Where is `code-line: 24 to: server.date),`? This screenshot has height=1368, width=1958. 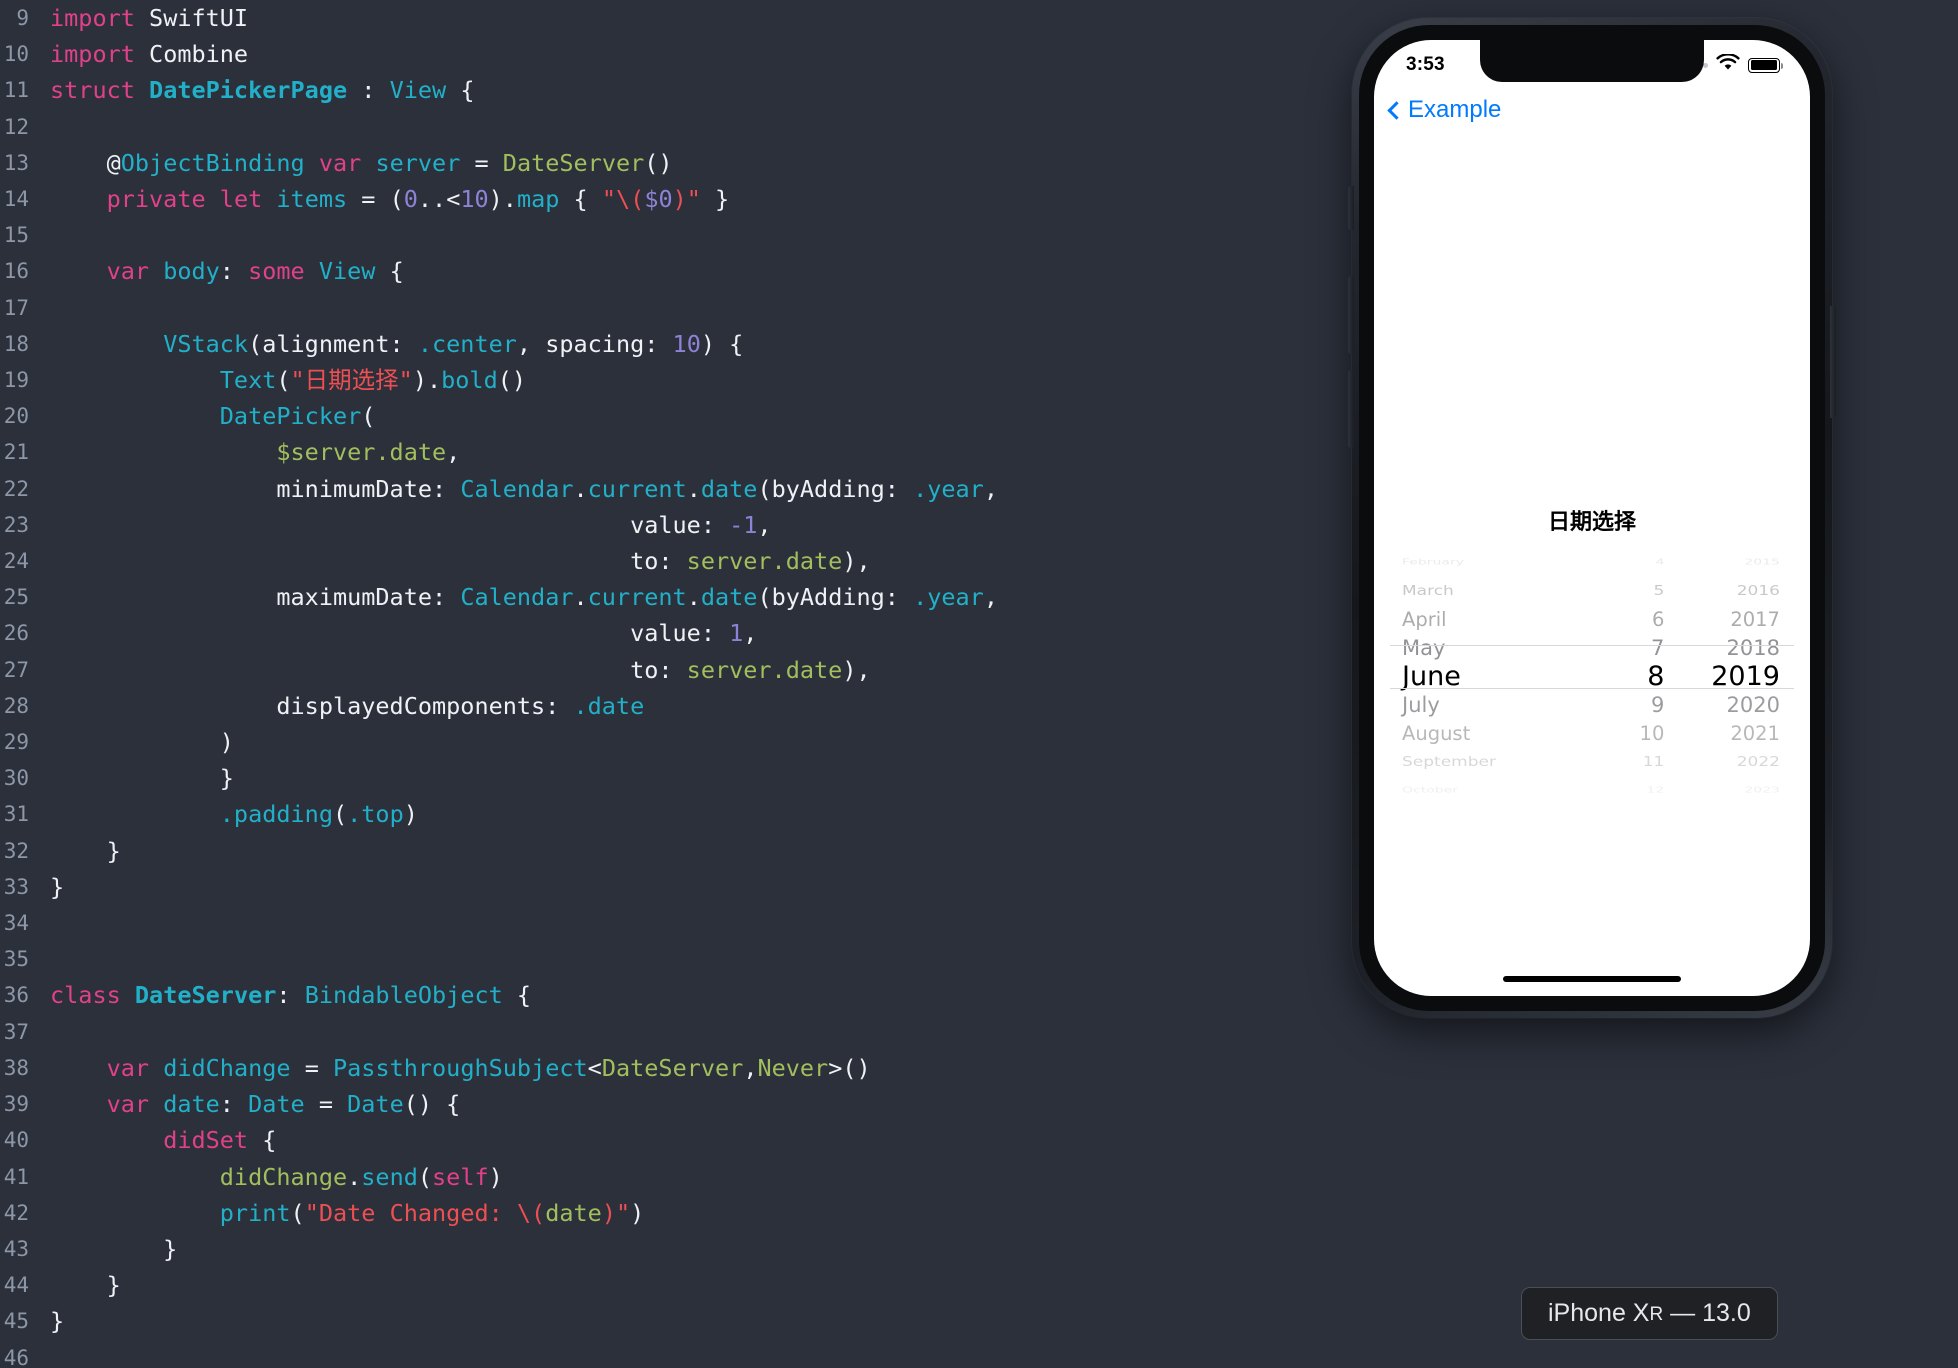 code-line: 24 to: server.date), is located at coordinates (670, 561).